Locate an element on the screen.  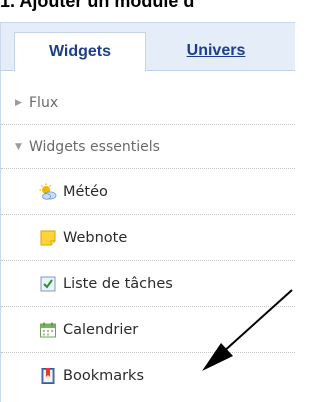
tab-strip: Widgets Univers is located at coordinates (148, 47).